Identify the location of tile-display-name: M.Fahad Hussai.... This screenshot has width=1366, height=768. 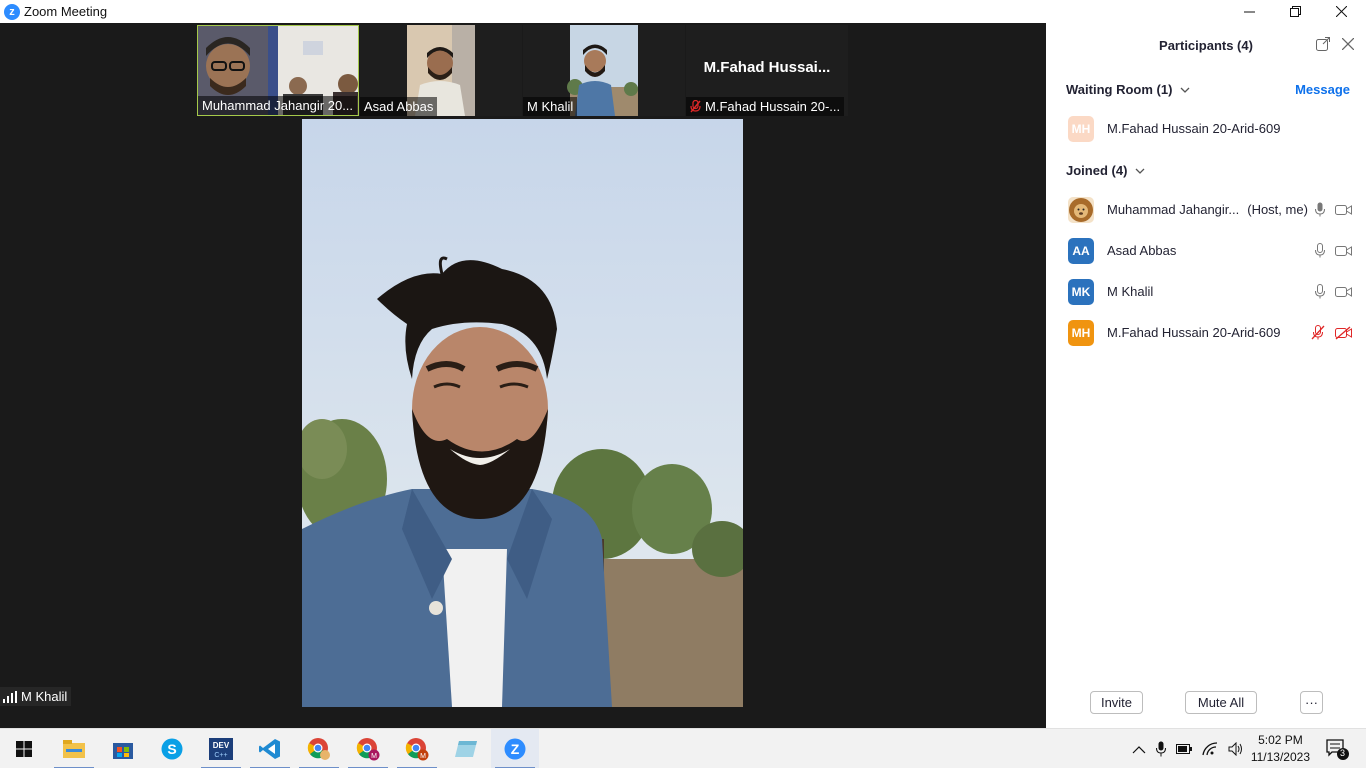
(767, 67).